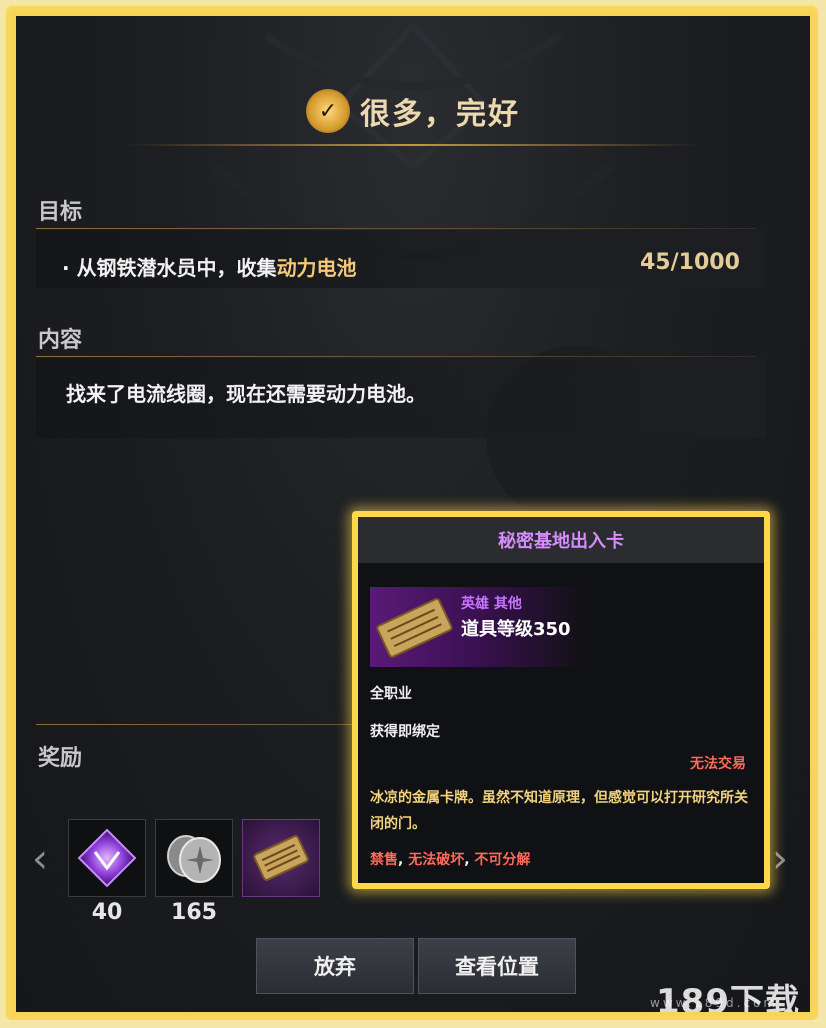 Image resolution: width=826 pixels, height=1028 pixels. I want to click on silver-coins-icon, so click(194, 859).